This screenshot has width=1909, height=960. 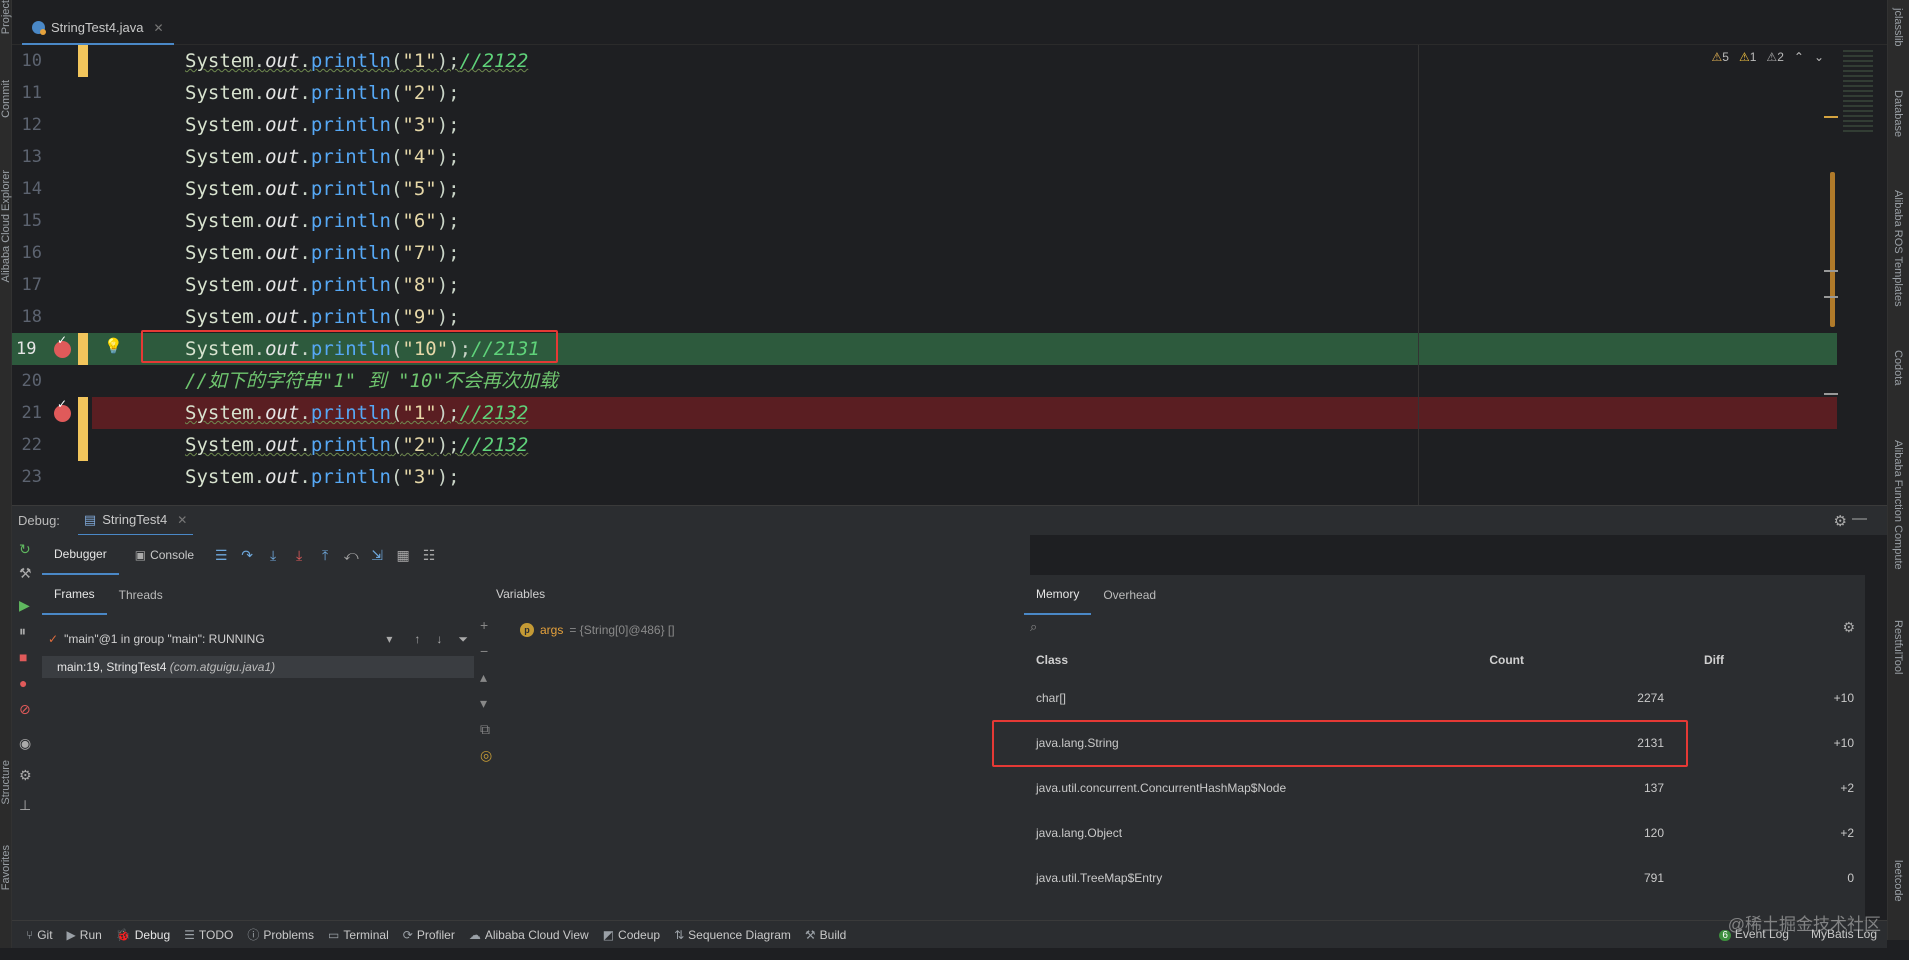 What do you see at coordinates (964, 221) in the screenshot?
I see `code-line: System.out.println("6");` at bounding box center [964, 221].